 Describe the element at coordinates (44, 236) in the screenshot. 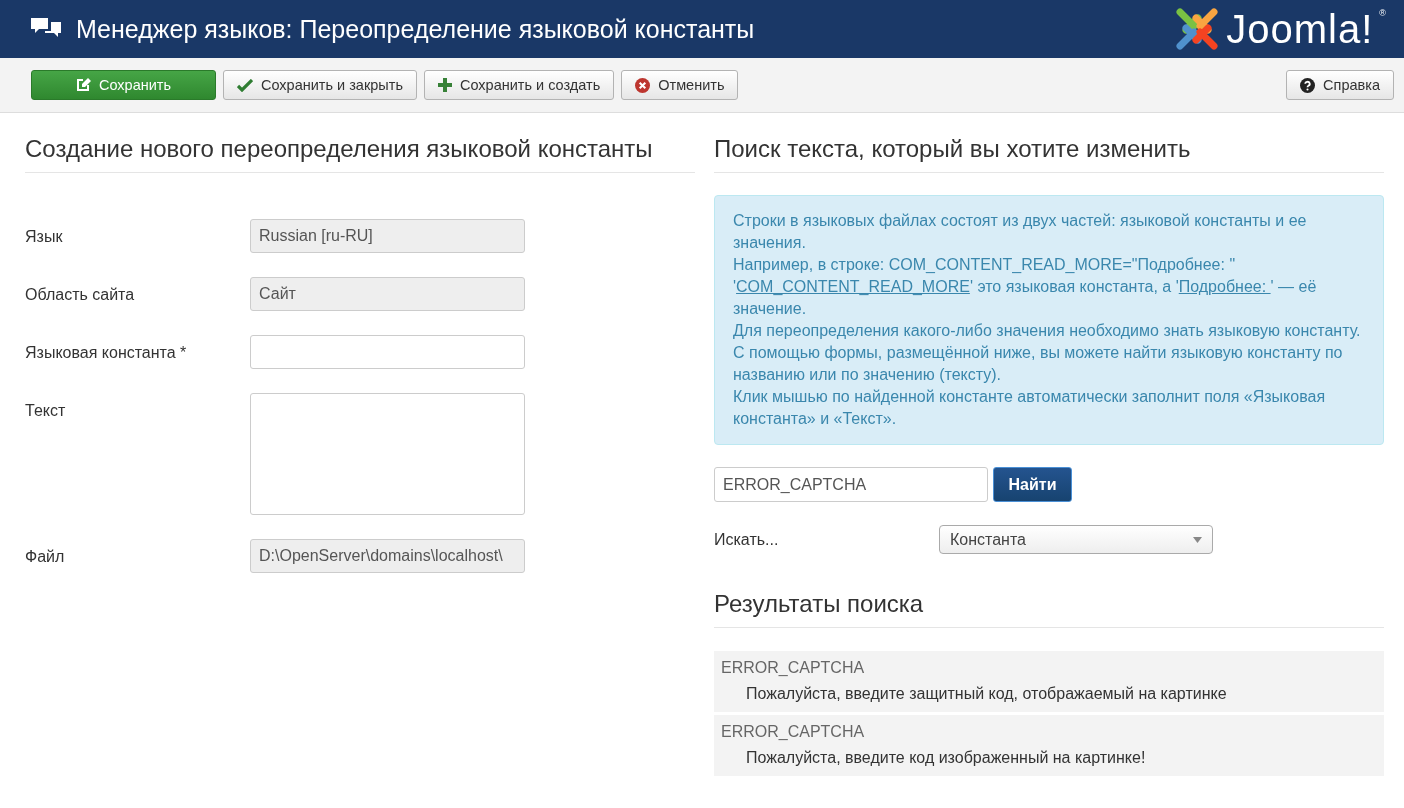

I see `field-label: Язык` at that location.